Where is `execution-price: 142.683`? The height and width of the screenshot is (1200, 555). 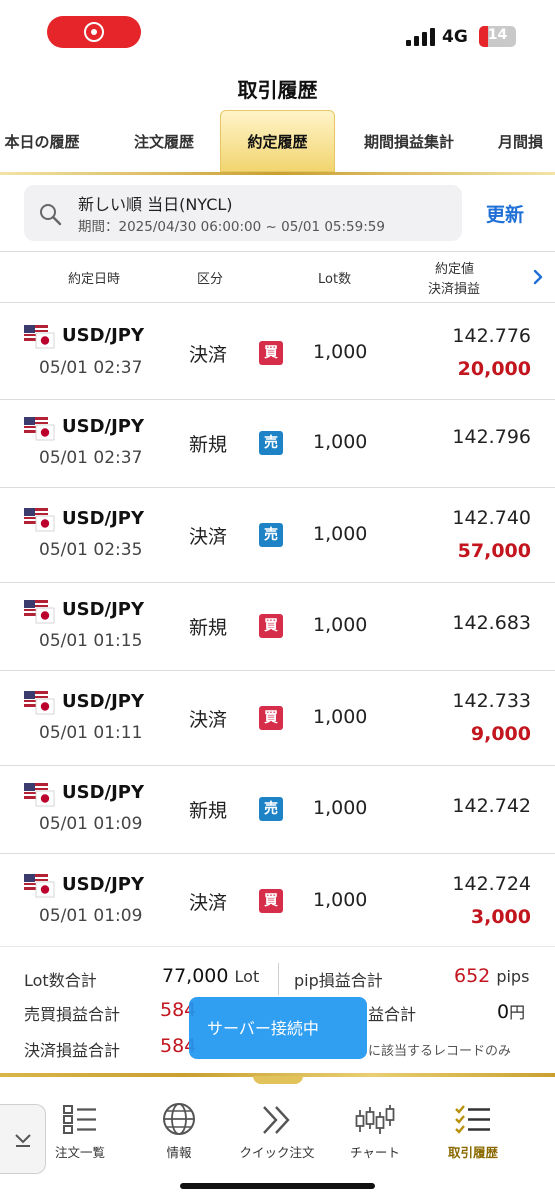 execution-price: 142.683 is located at coordinates (491, 623).